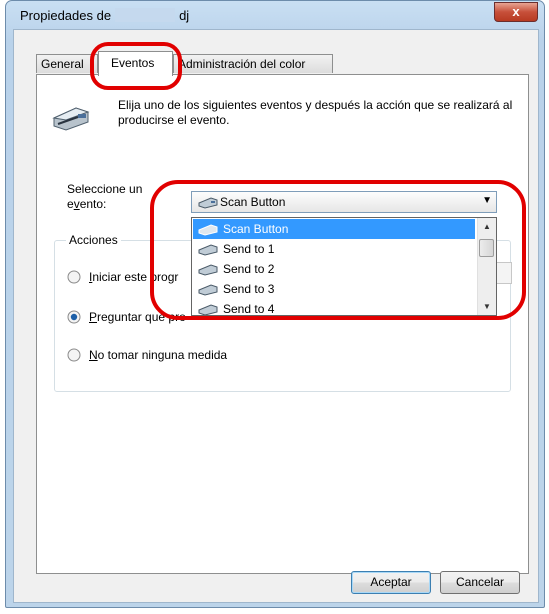  I want to click on tab-general: General, so click(67, 63).